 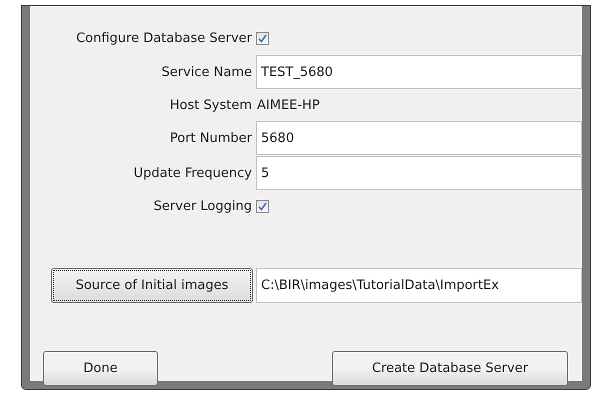 I want to click on path-field: C:\BIR\images\TutorialData\ImportEx, so click(x=419, y=285).